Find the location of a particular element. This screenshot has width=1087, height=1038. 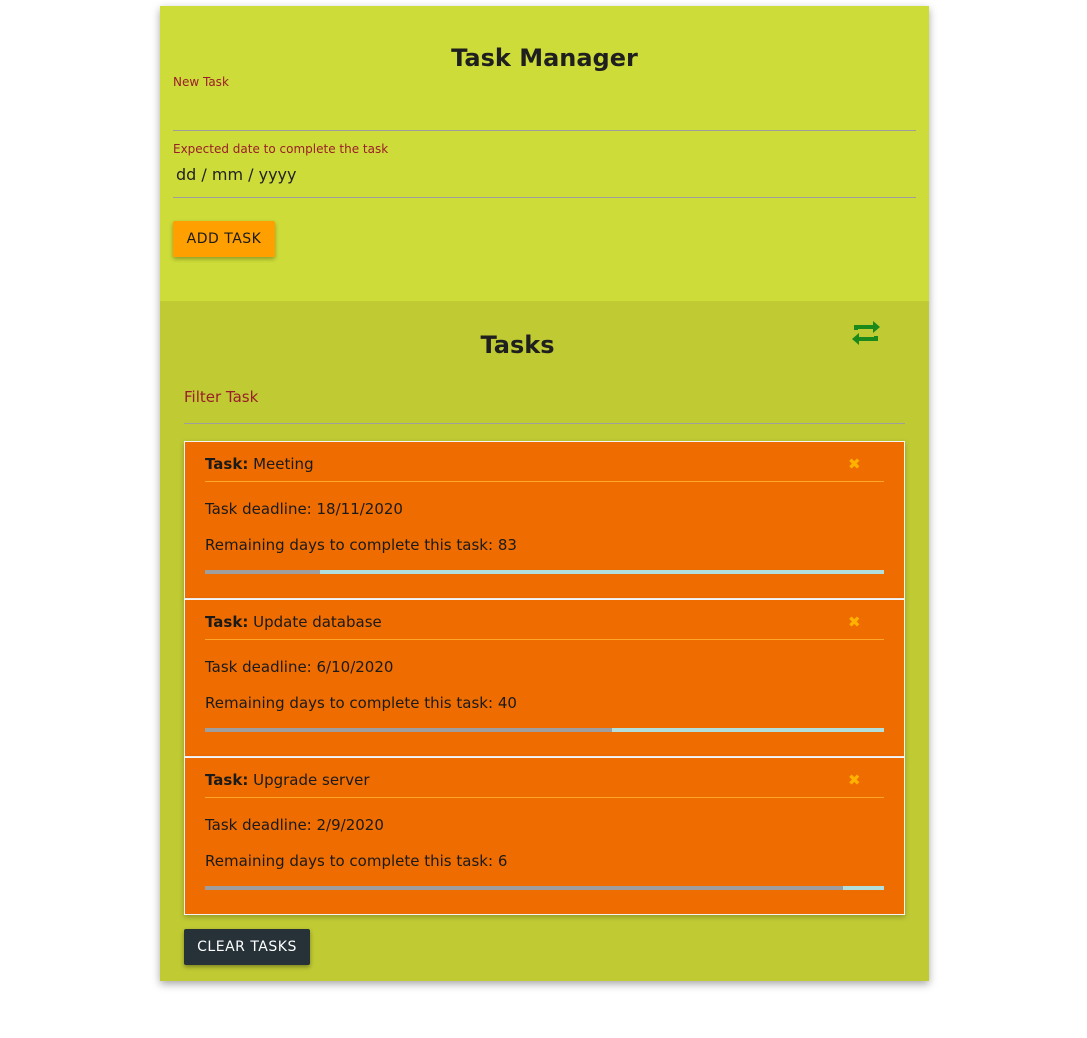

task-deadline: Task deadline: 2/9/2020 is located at coordinates (294, 825).